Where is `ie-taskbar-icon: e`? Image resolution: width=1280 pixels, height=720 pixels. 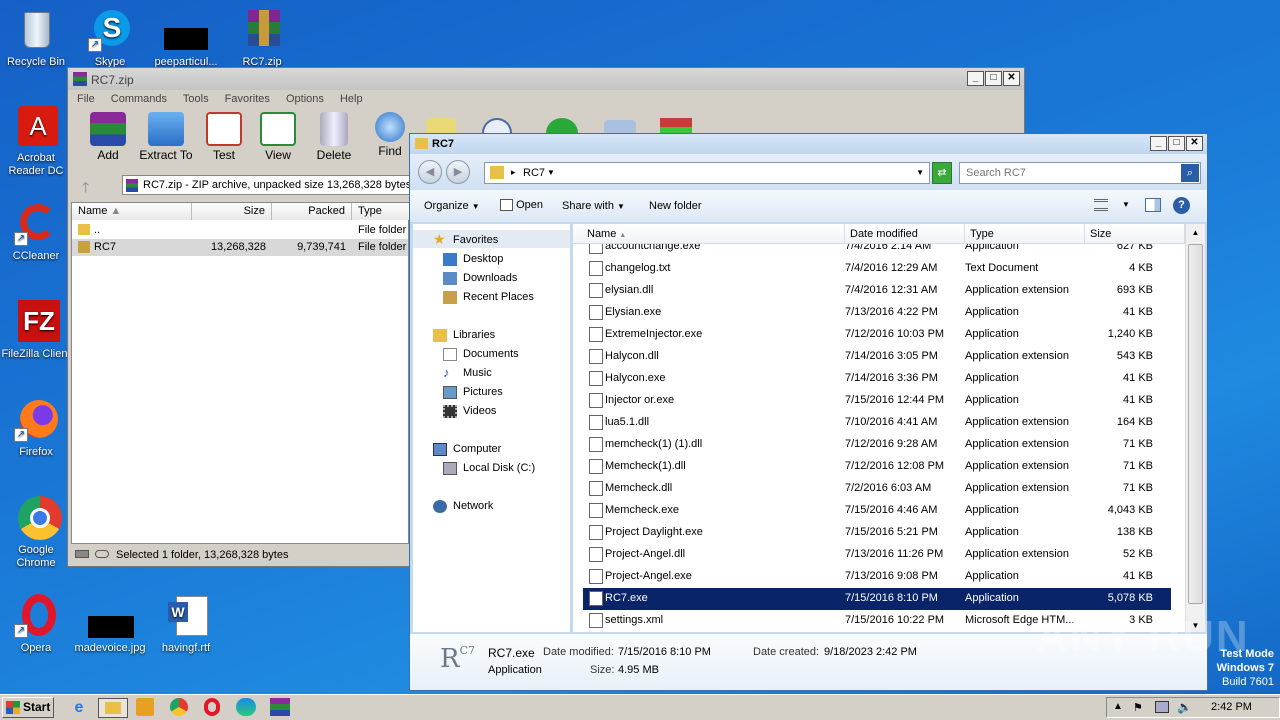
ie-taskbar-icon: e is located at coordinates (79, 708).